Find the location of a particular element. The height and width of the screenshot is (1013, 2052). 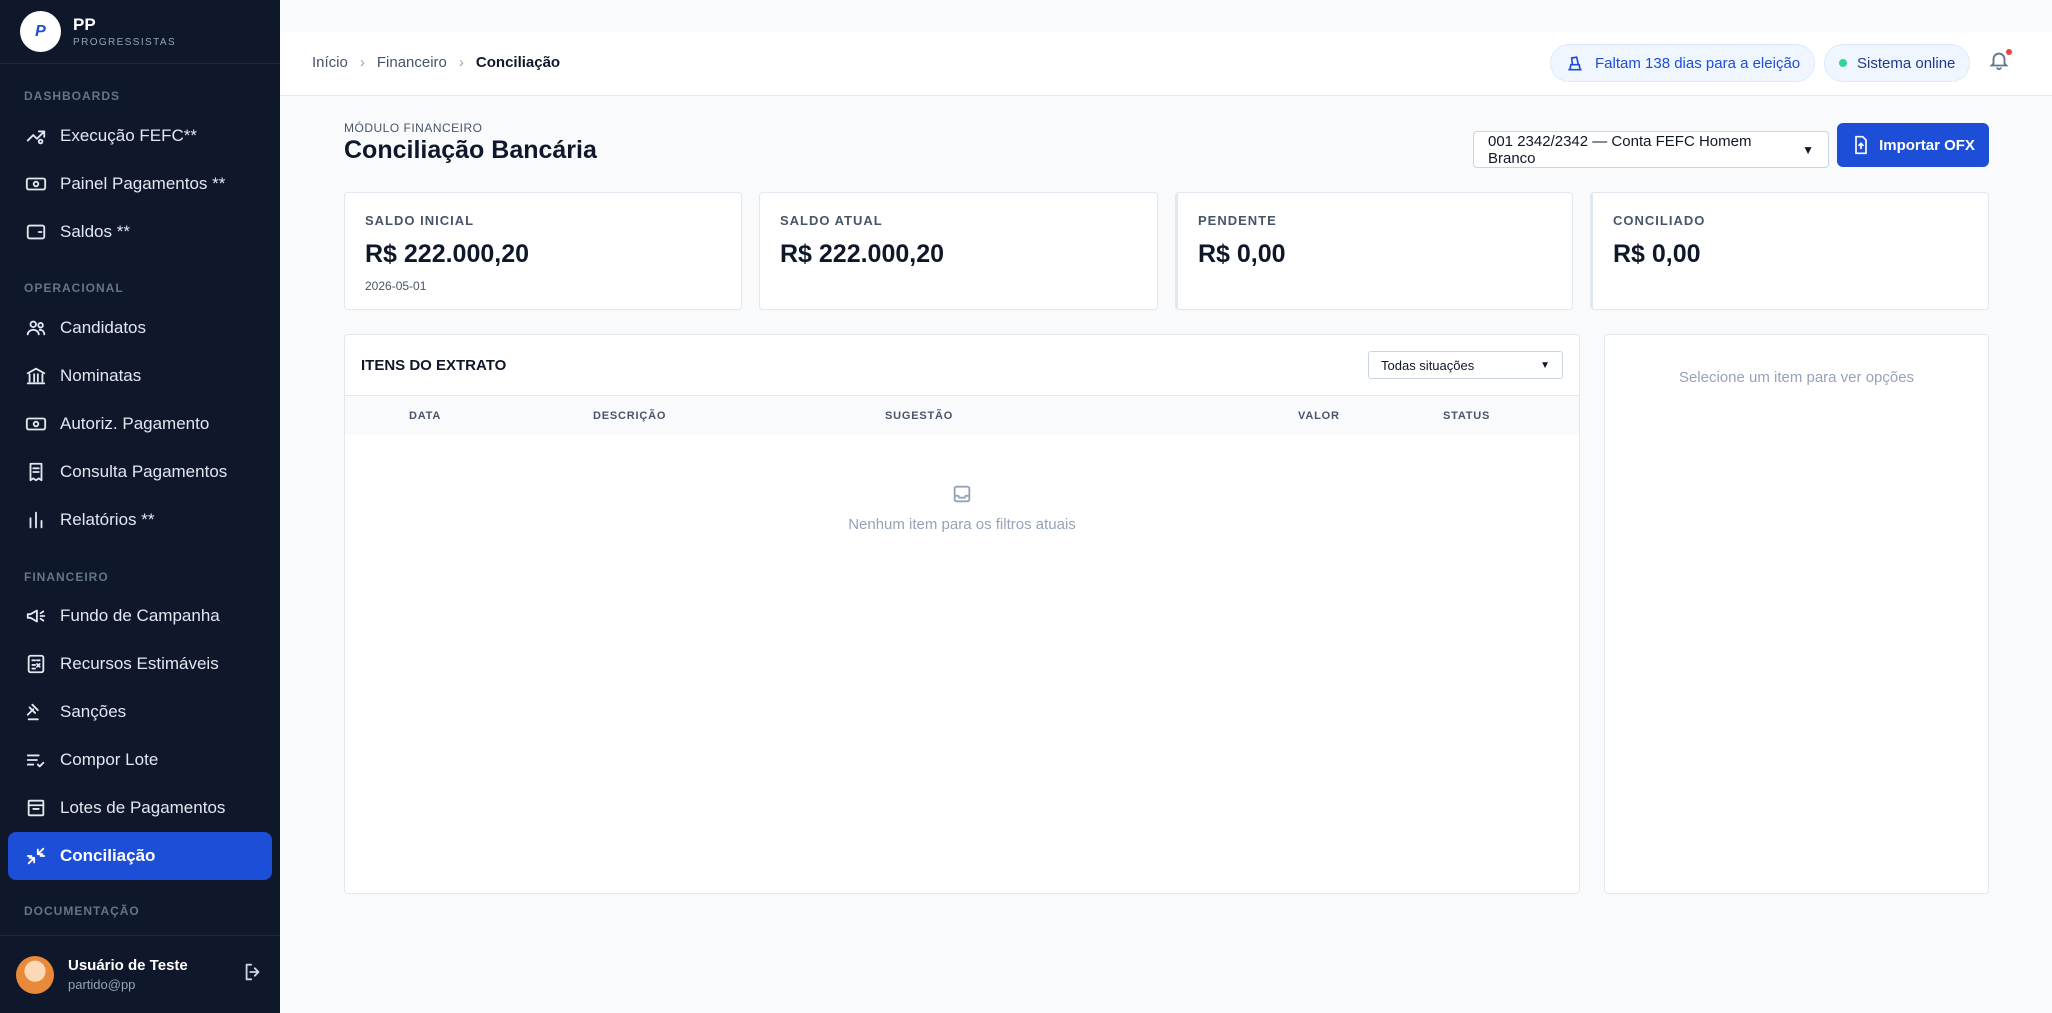

logout-icon is located at coordinates (253, 974).